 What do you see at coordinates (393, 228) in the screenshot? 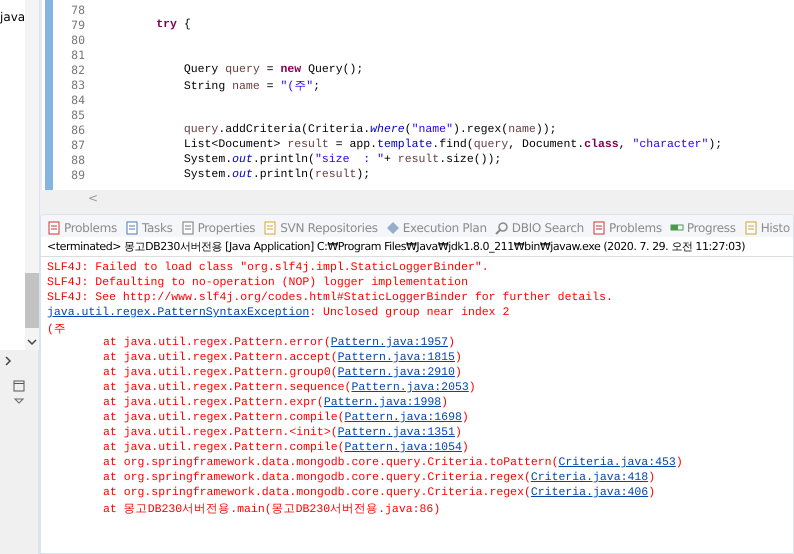
I see `diamond-icon` at bounding box center [393, 228].